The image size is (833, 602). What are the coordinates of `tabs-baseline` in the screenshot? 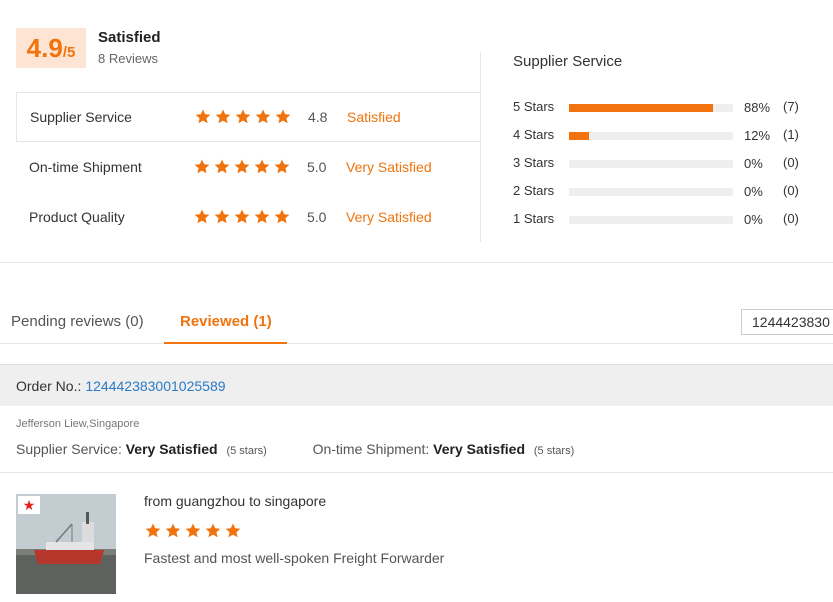 It's located at (416, 343).